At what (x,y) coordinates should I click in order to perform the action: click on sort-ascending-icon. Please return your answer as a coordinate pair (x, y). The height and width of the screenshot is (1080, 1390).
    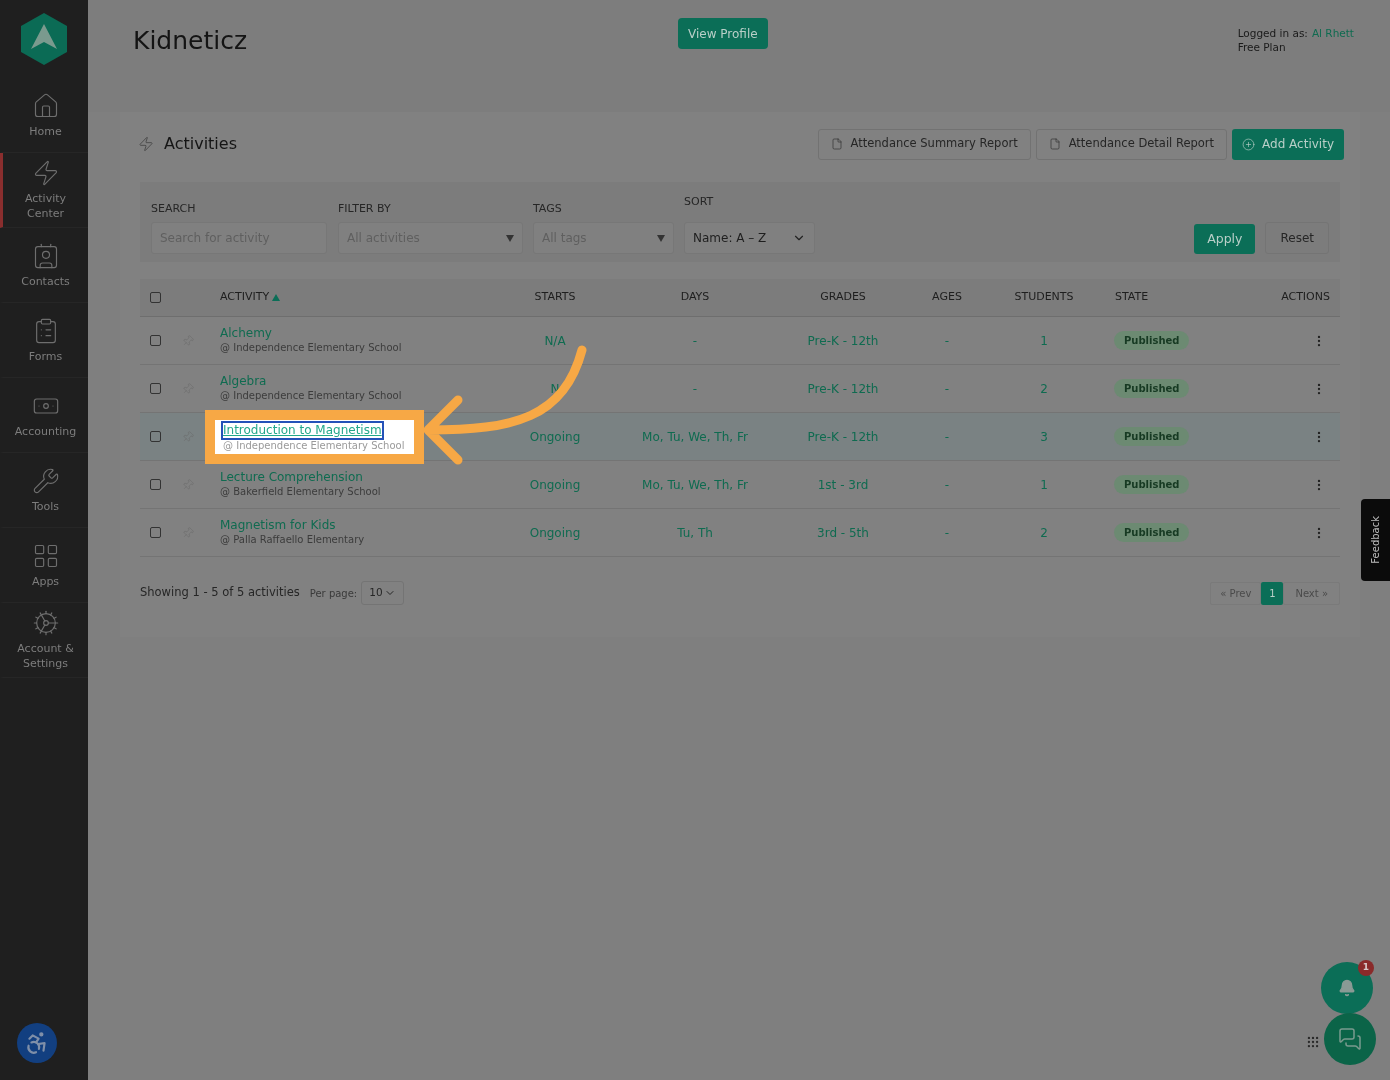
    Looking at the image, I should click on (276, 297).